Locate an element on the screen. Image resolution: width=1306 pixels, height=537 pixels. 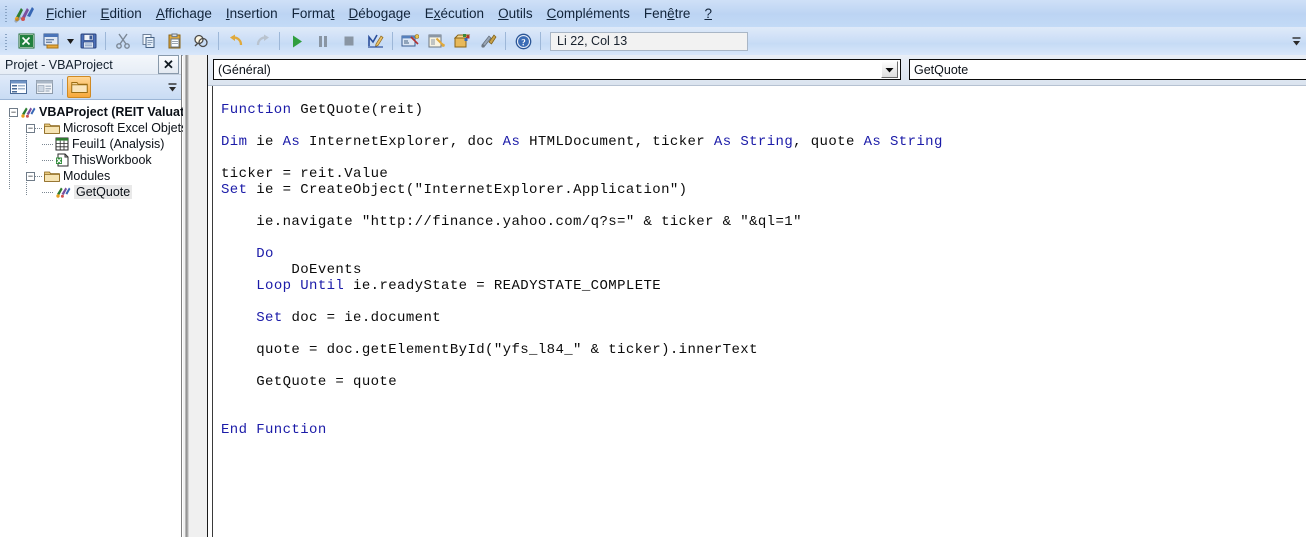
tree-item-label: Feuil1 (Analysis) is located at coordinates (118, 144).